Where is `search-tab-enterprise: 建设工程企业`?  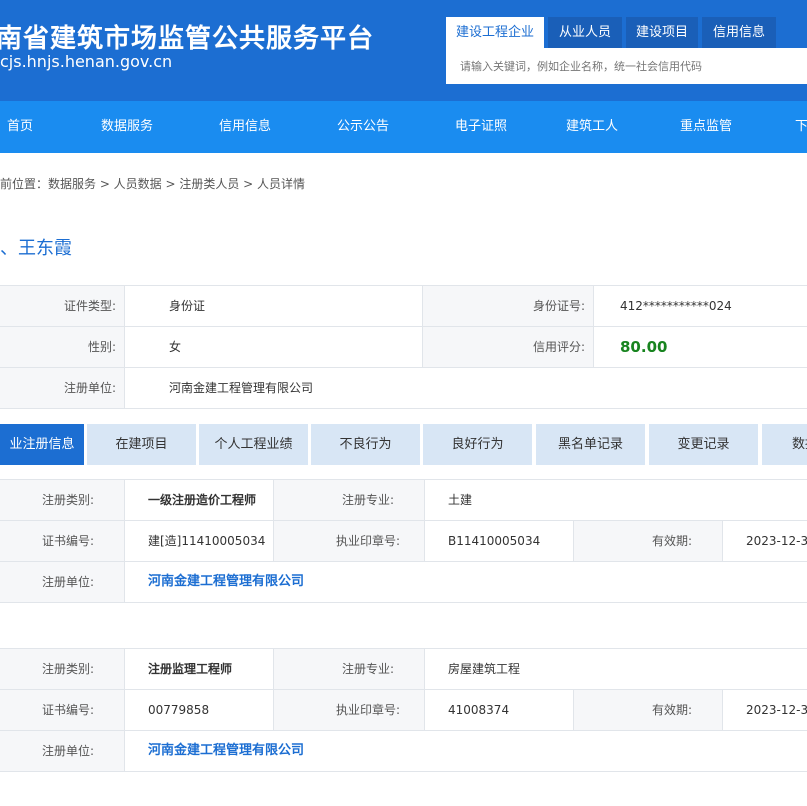 search-tab-enterprise: 建设工程企业 is located at coordinates (495, 32).